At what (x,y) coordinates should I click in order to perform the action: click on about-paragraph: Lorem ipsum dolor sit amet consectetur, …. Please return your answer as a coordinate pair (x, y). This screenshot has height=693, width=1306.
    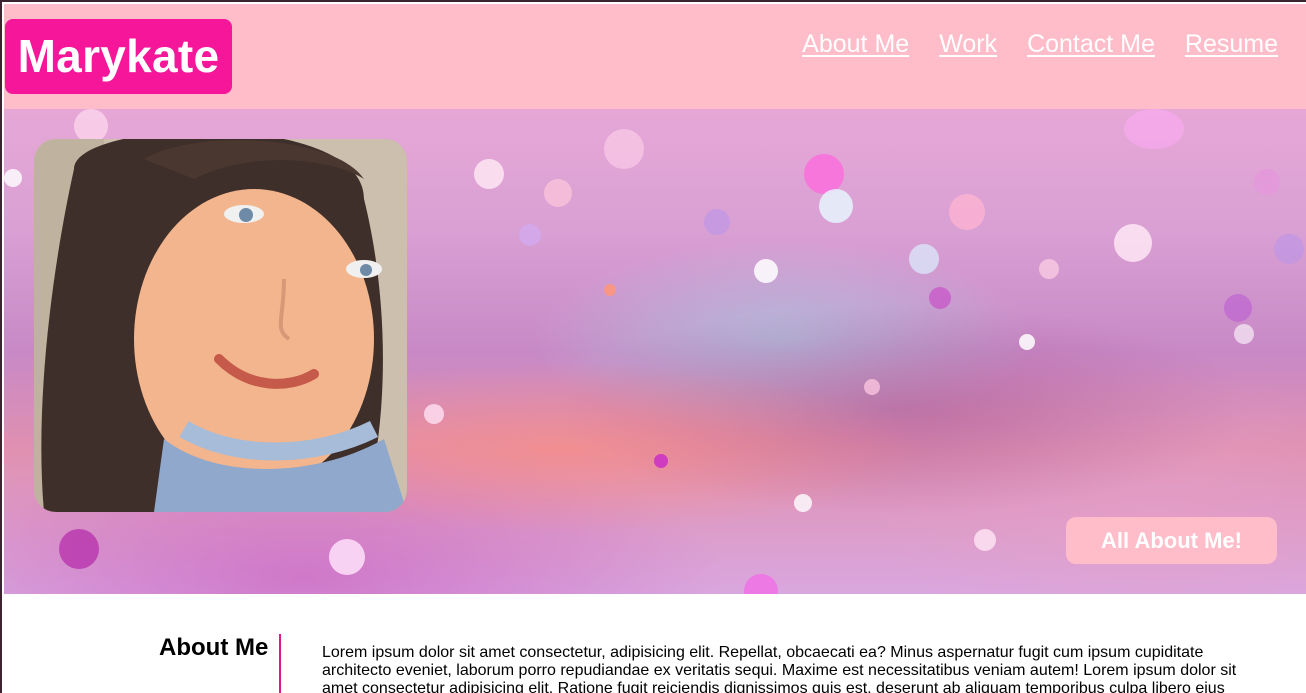
    Looking at the image, I should click on (779, 668).